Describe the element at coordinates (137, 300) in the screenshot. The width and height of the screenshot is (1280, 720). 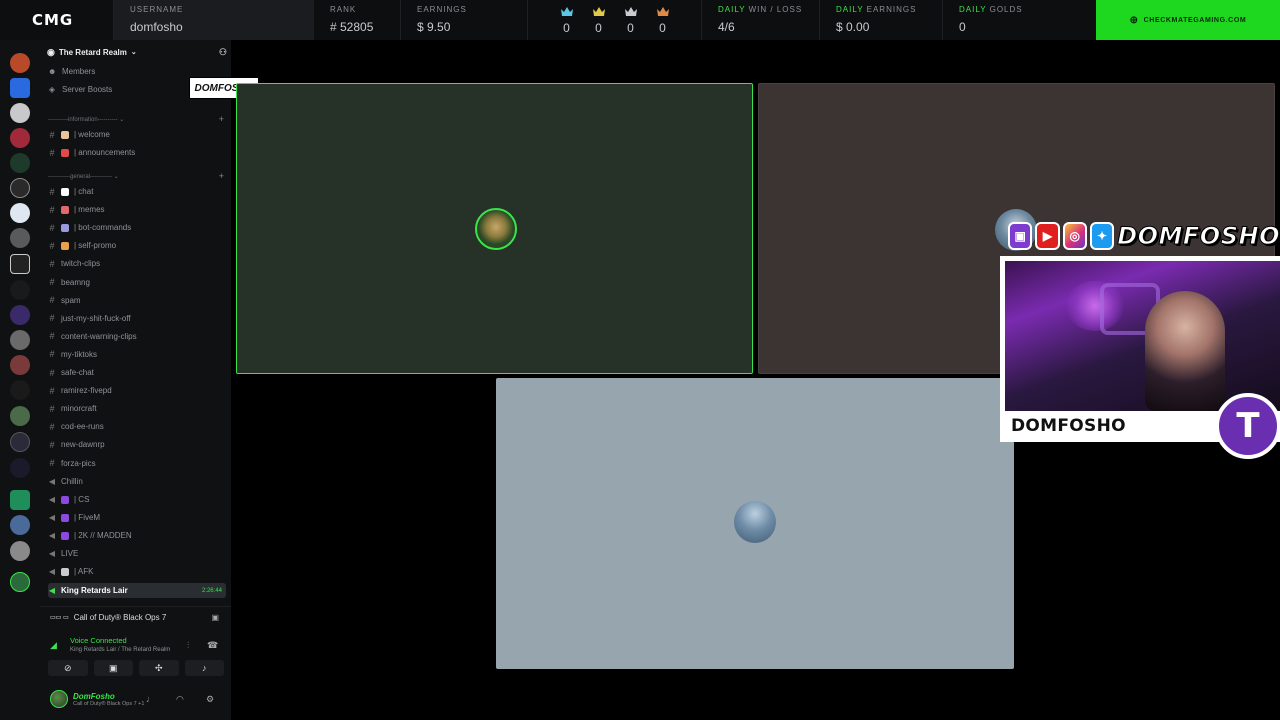
I see `text-channel: # spam` at that location.